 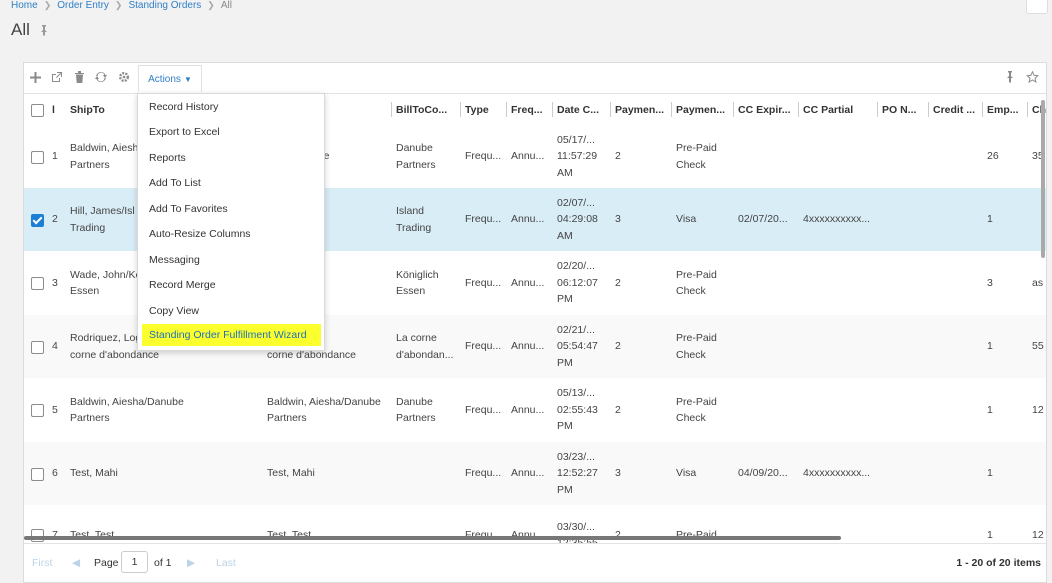 What do you see at coordinates (328, 473) in the screenshot?
I see `cell-billto-name: Test, Mahi` at bounding box center [328, 473].